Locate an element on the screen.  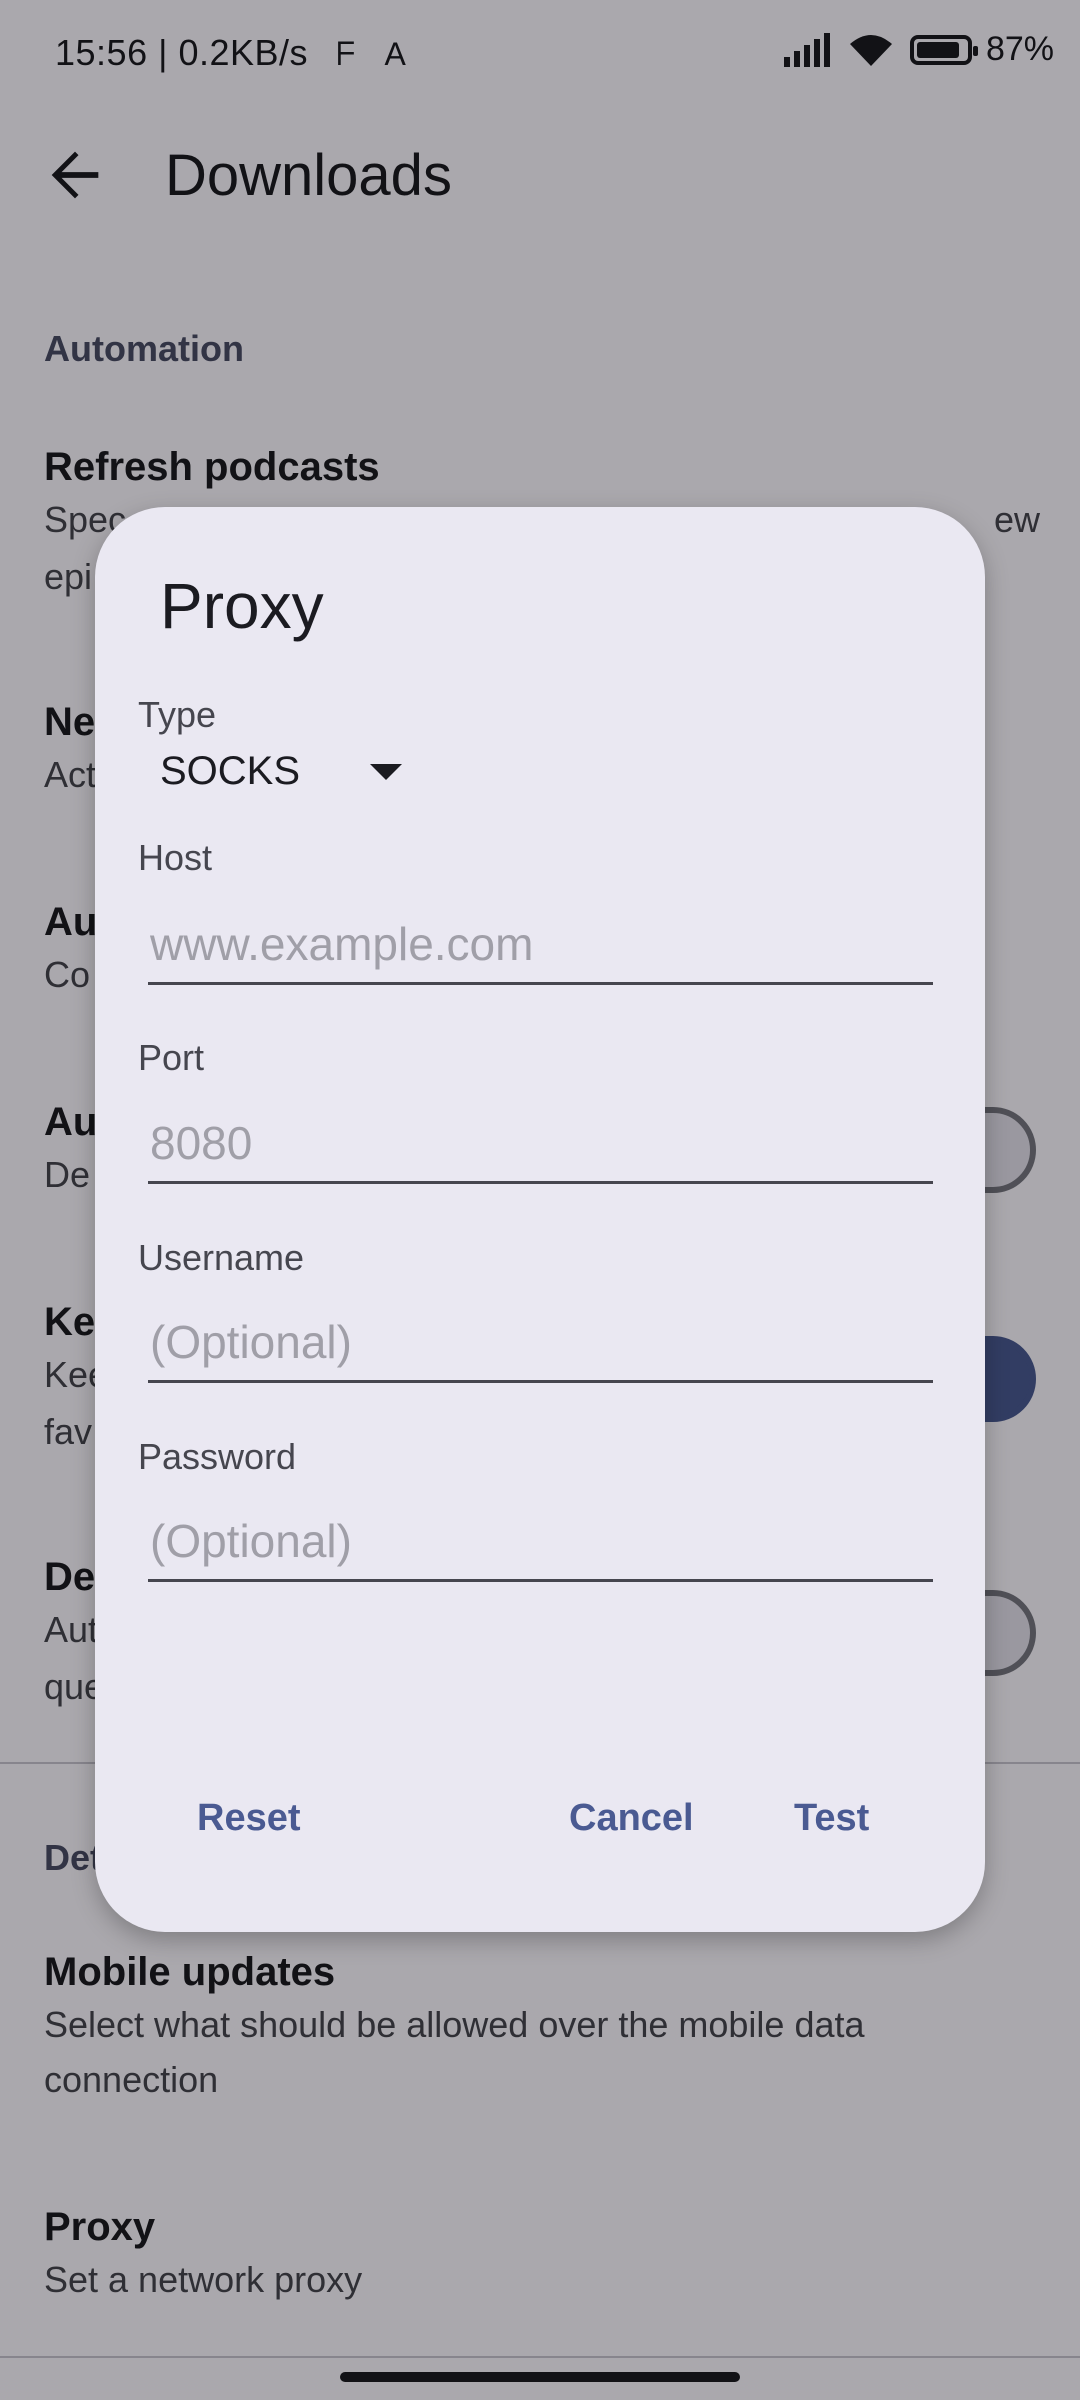
cancel-button: Cancel is located at coordinates (631, 1818).